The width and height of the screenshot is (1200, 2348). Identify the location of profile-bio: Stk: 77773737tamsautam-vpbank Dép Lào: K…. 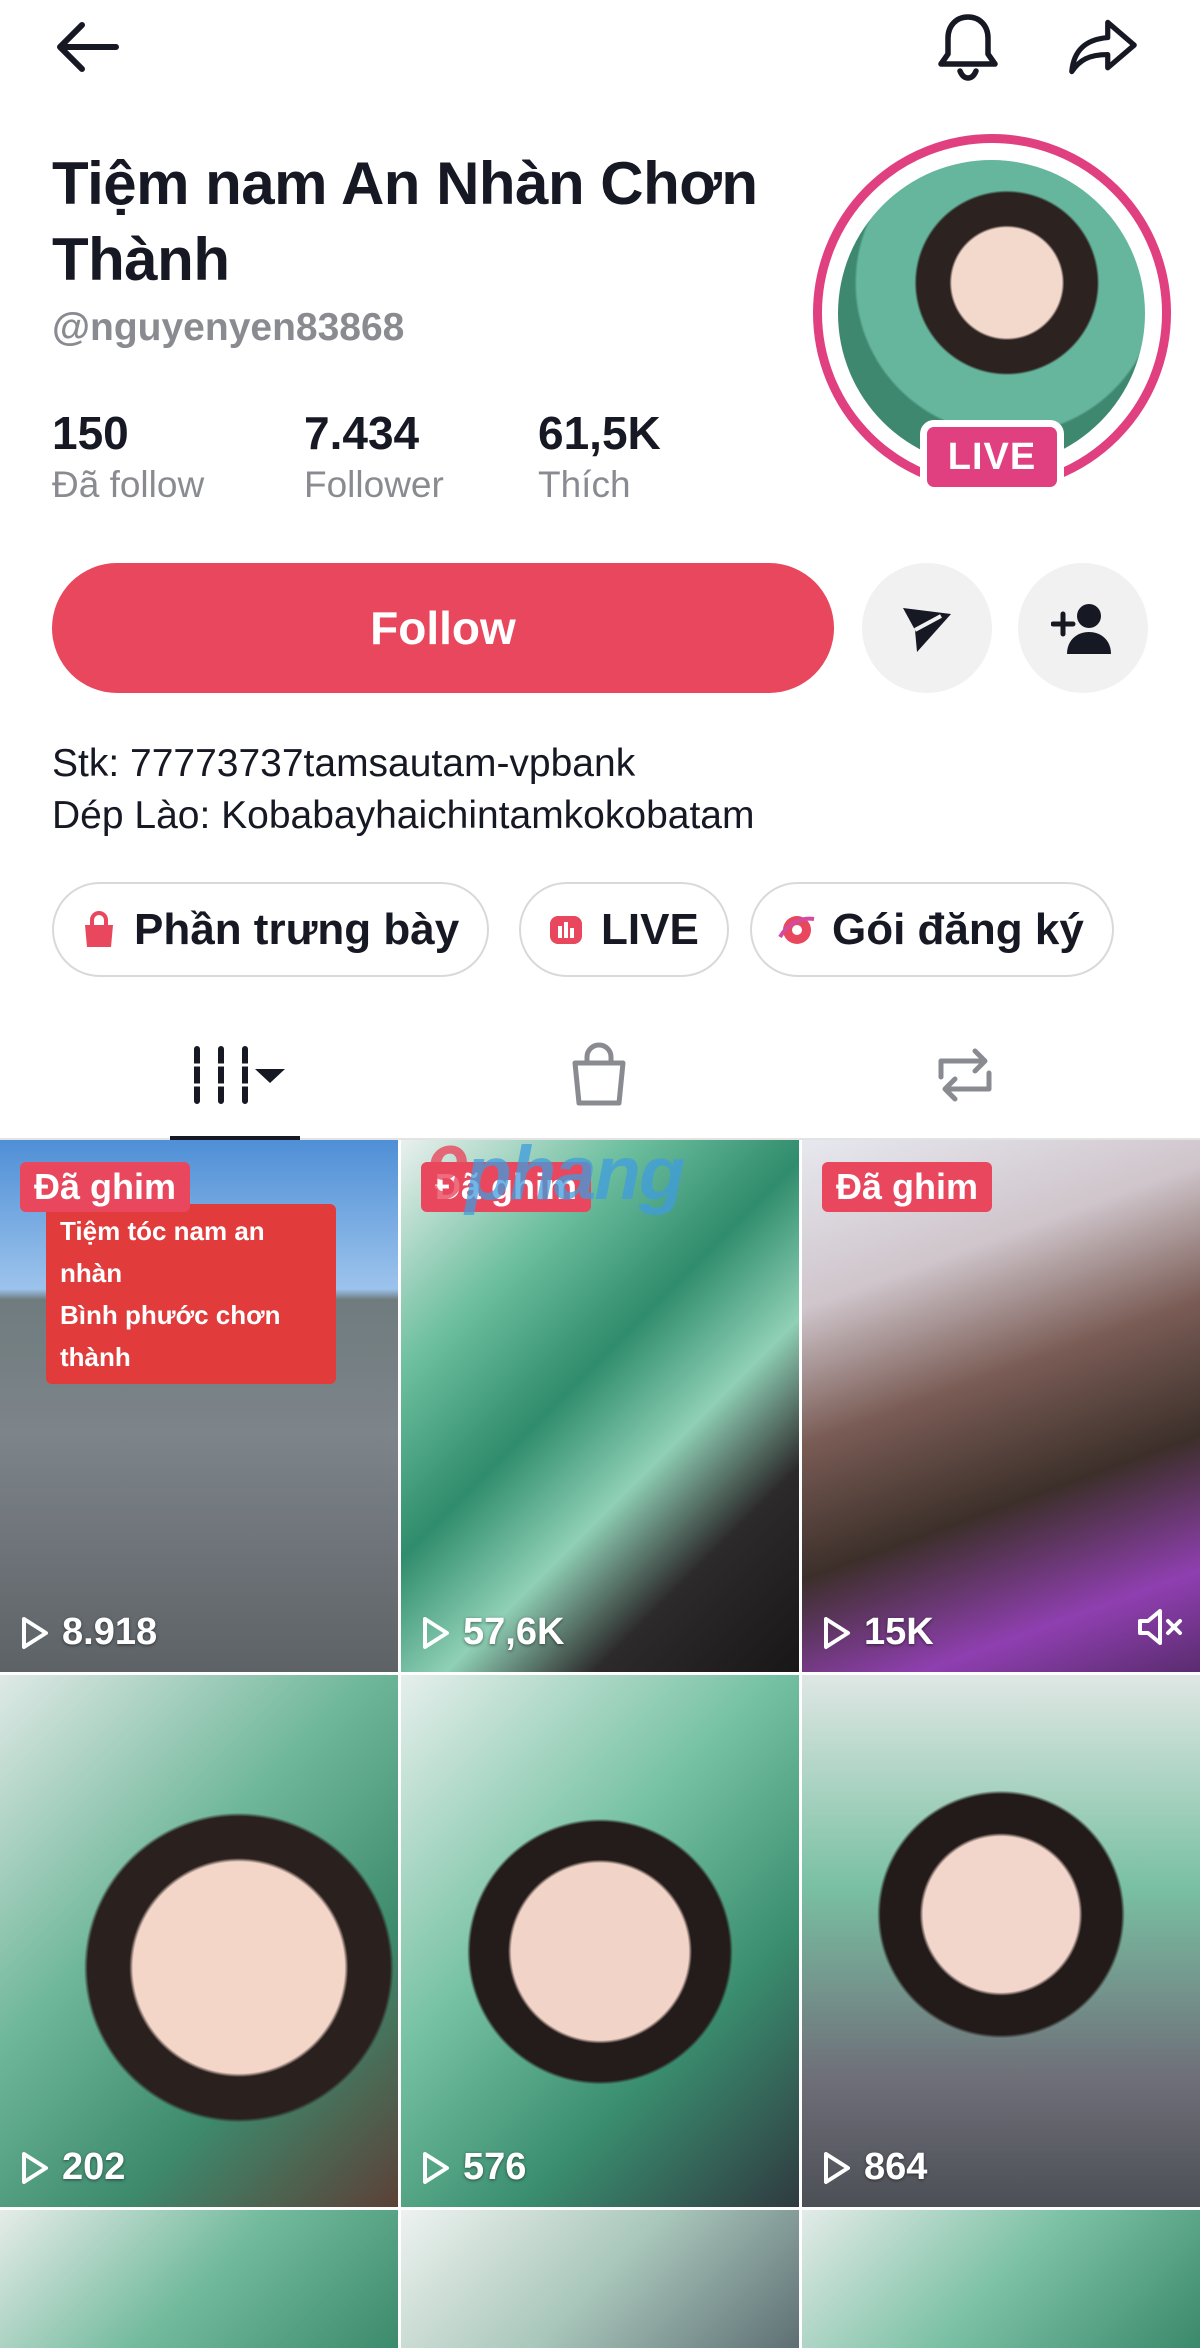
(403, 790).